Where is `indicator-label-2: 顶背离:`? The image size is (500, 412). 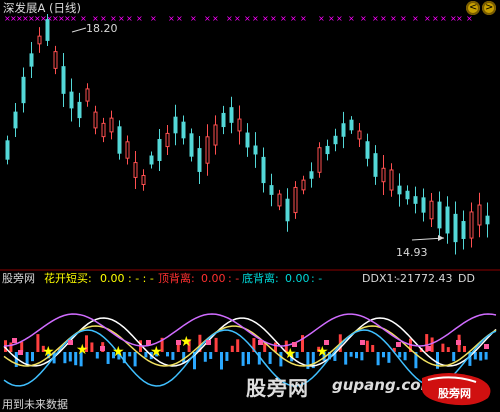
indicator-label-2: 顶背离: is located at coordinates (176, 278).